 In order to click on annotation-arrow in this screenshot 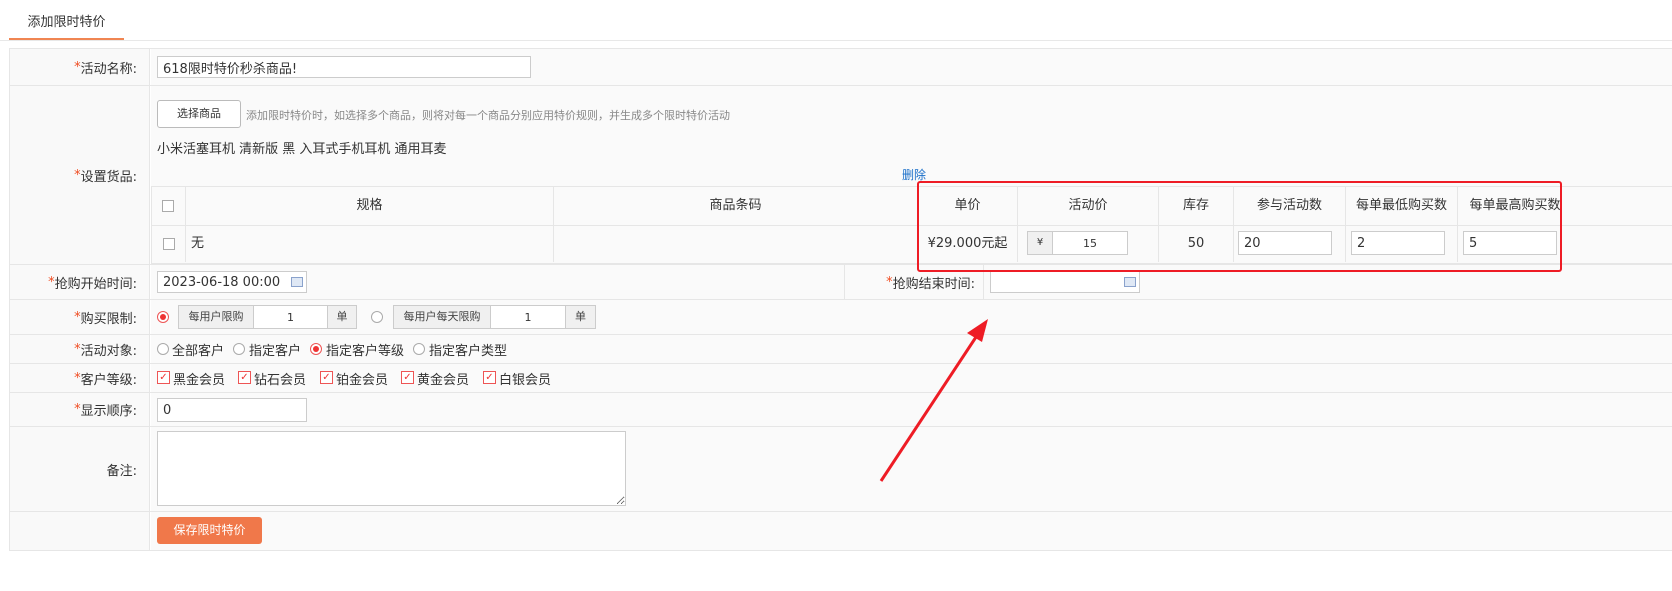, I will do `click(933, 400)`.